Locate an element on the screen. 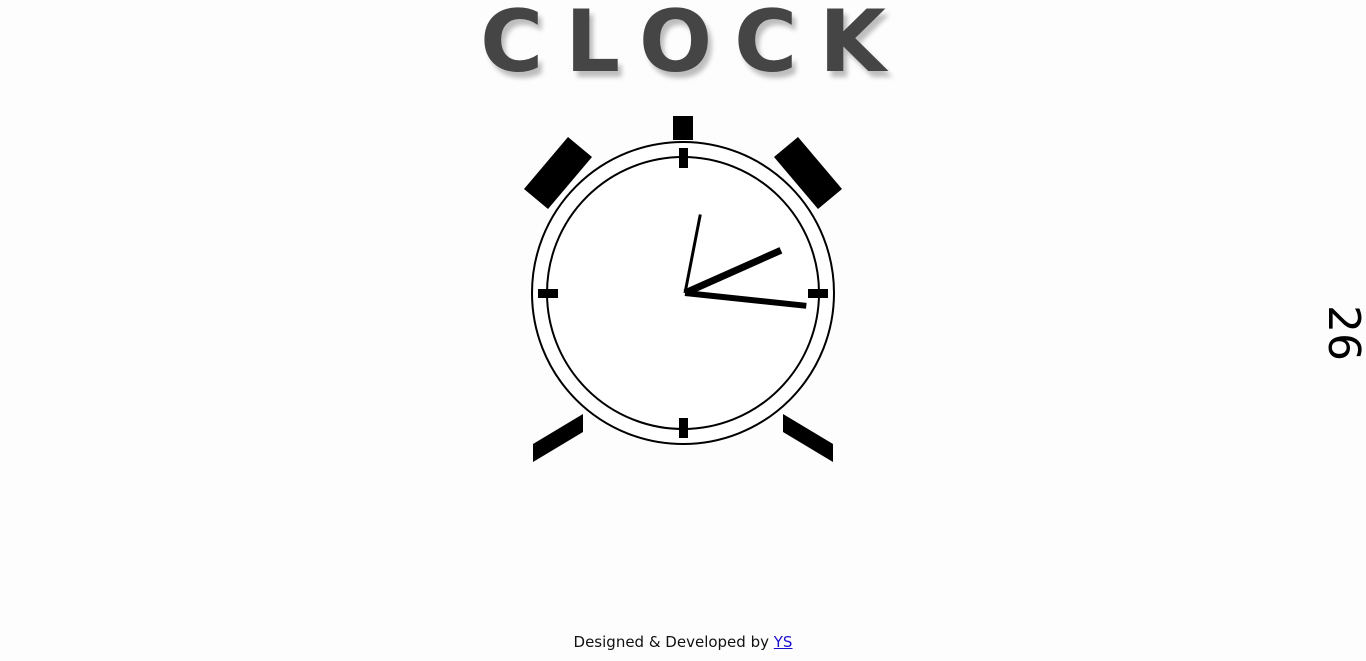  clock-right-leg is located at coordinates (808, 438).